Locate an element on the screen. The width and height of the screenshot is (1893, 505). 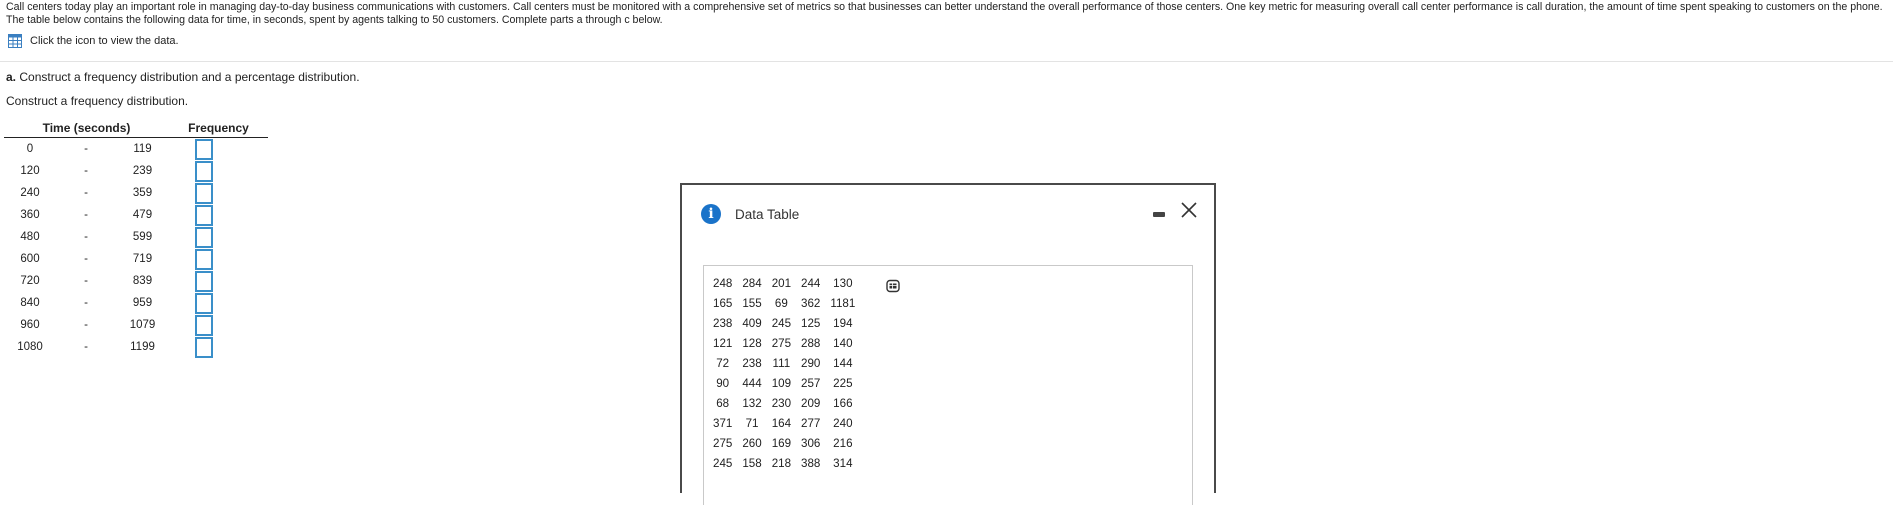
data-cell: 209 is located at coordinates (811, 403).